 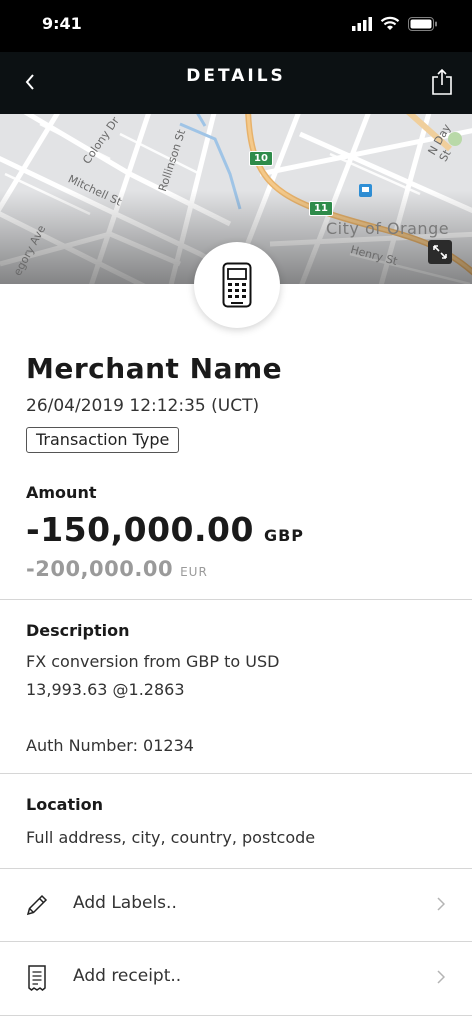 What do you see at coordinates (236, 905) in the screenshot?
I see `add-labels-row: Add Labels..` at bounding box center [236, 905].